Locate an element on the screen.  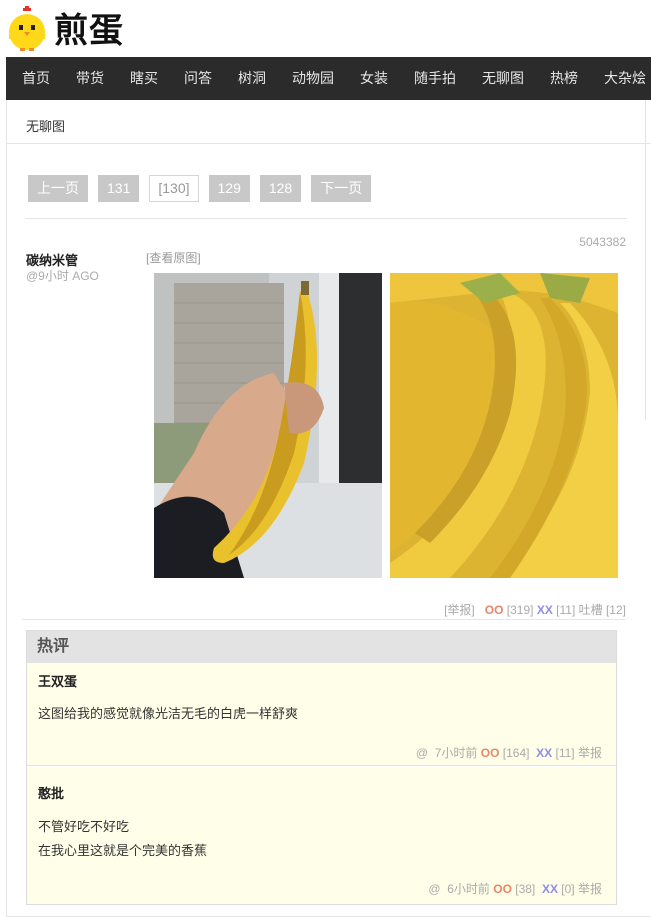
comment-author: 王双蛋 is located at coordinates (58, 681).